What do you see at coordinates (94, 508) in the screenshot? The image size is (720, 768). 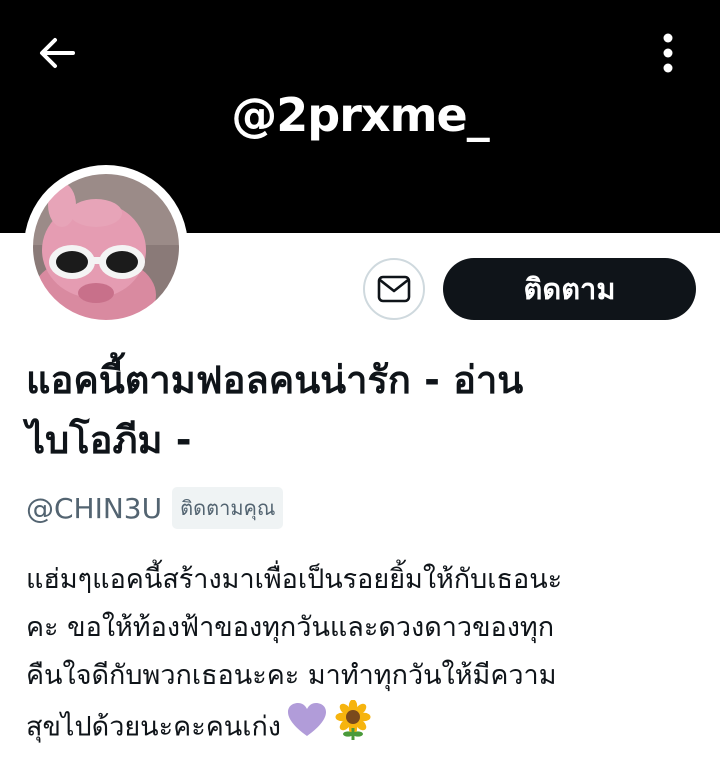 I see `username-handle: @CHIN3U` at bounding box center [94, 508].